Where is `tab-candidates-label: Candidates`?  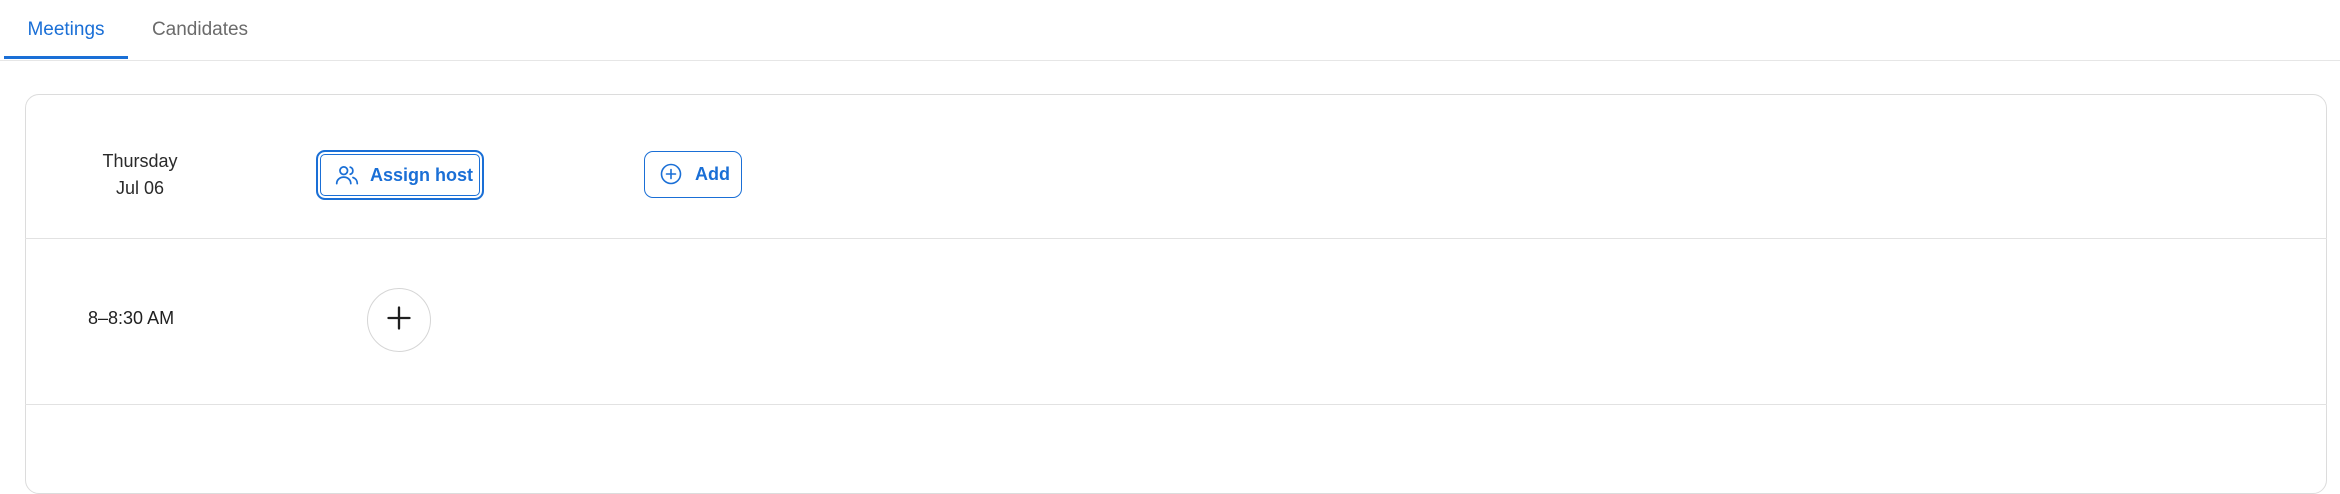 tab-candidates-label: Candidates is located at coordinates (200, 29).